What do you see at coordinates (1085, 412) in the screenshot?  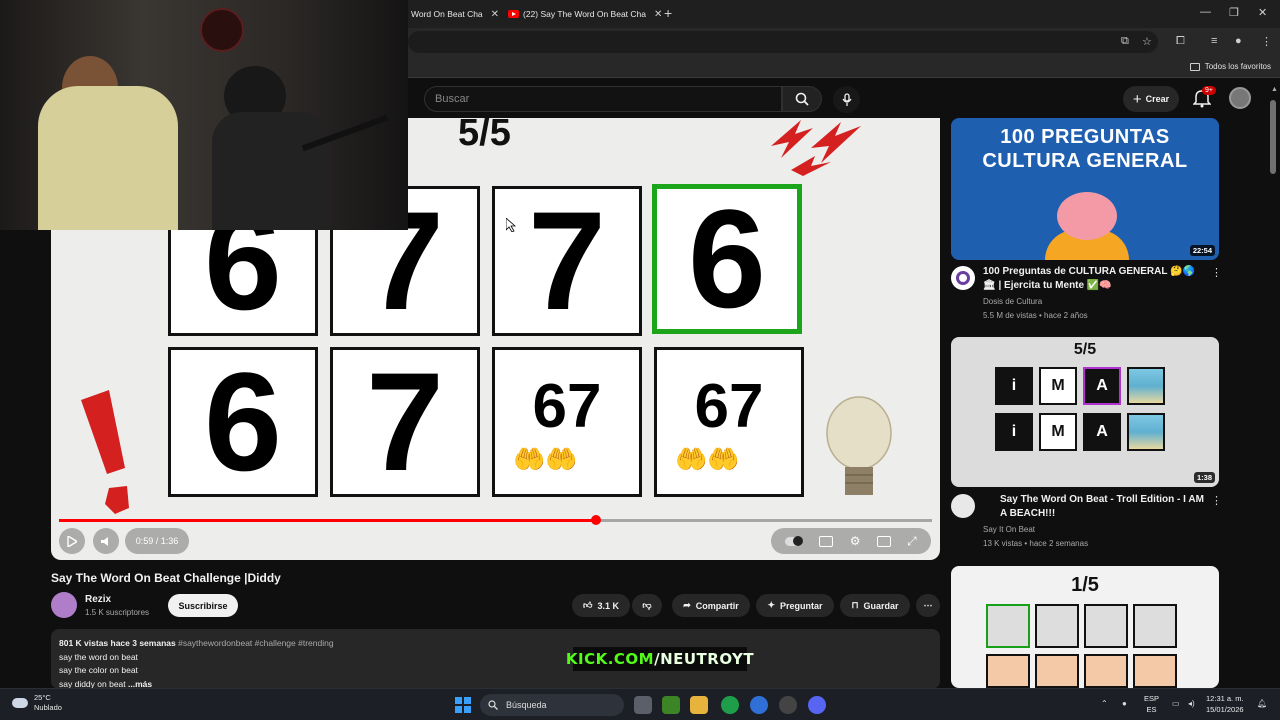 I see `recommendation-thumbnail: 5/5 i M A i M A 1:38` at bounding box center [1085, 412].